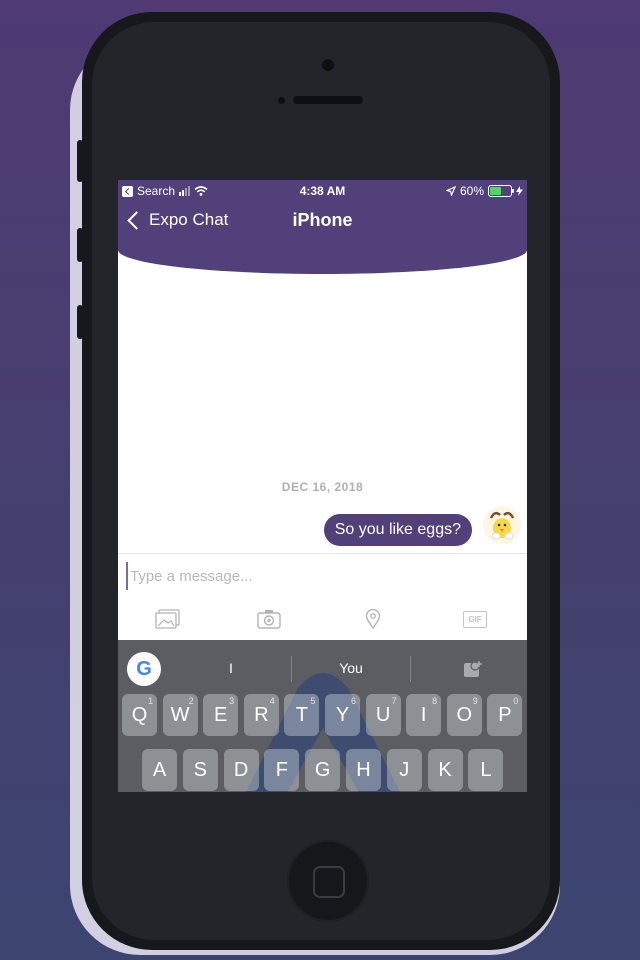 The height and width of the screenshot is (960, 640). What do you see at coordinates (471, 191) in the screenshot?
I see `battery-percent: 60%` at bounding box center [471, 191].